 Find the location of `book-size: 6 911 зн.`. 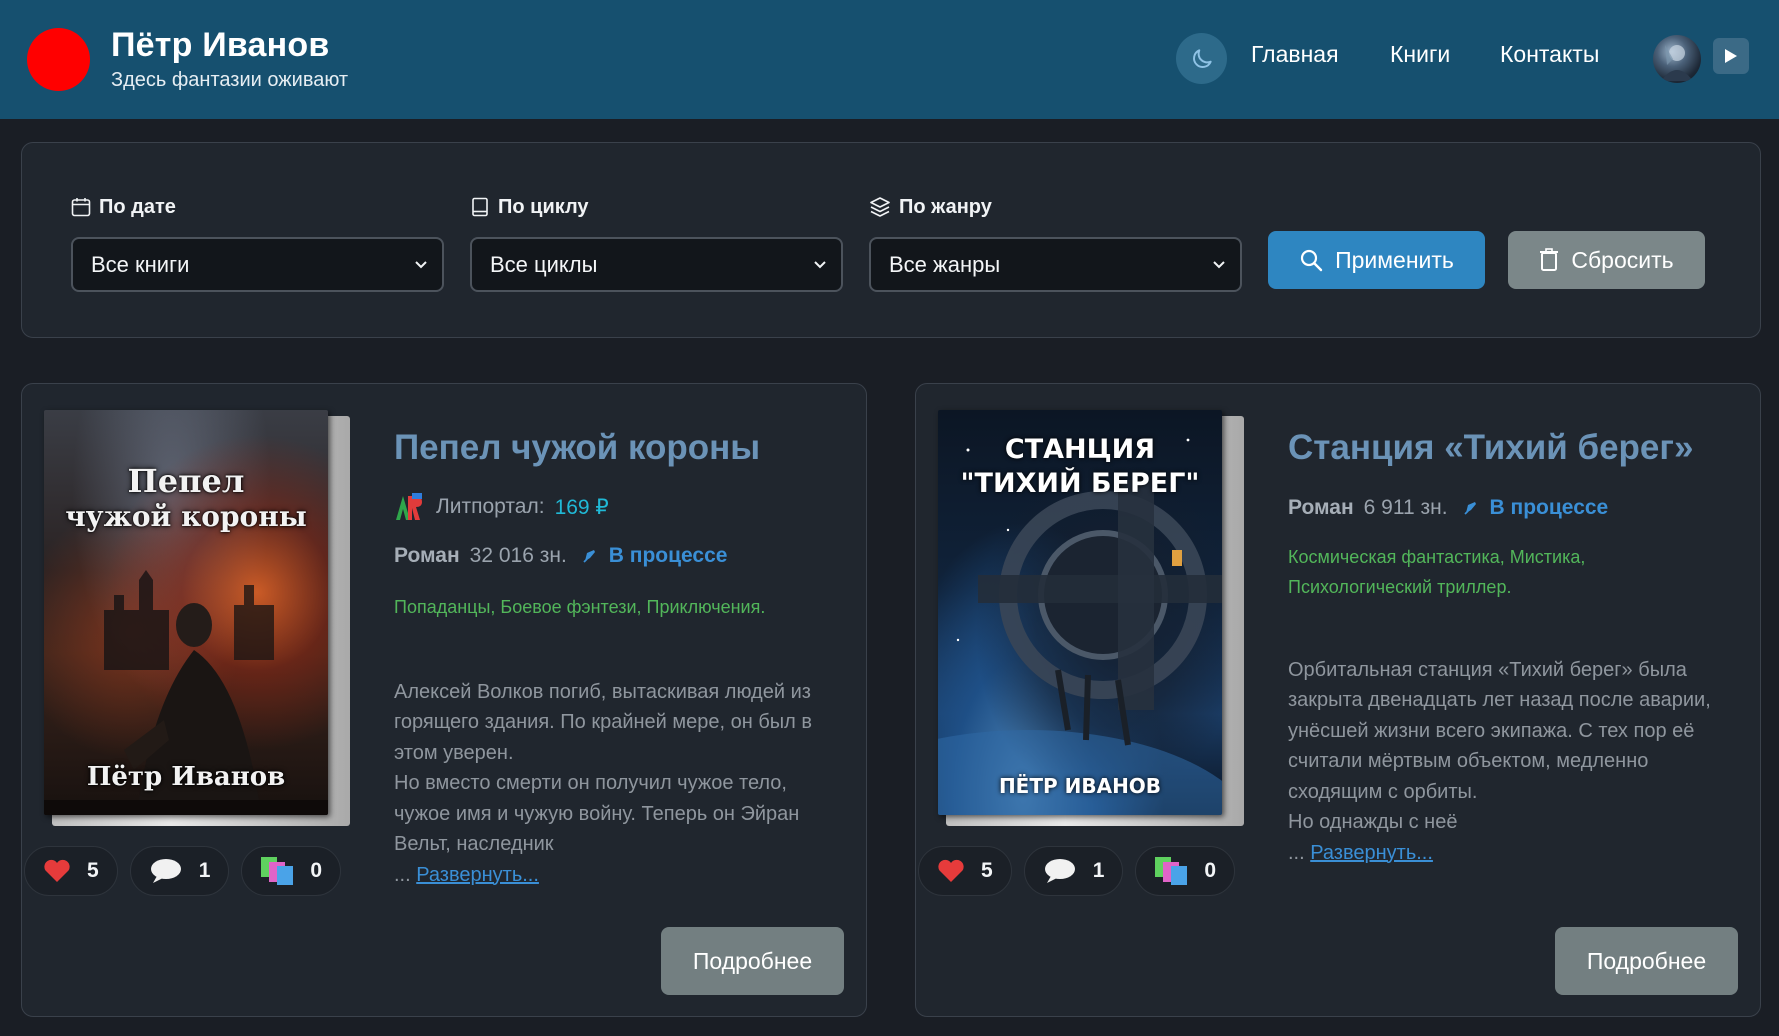

book-size: 6 911 зн. is located at coordinates (1405, 507).